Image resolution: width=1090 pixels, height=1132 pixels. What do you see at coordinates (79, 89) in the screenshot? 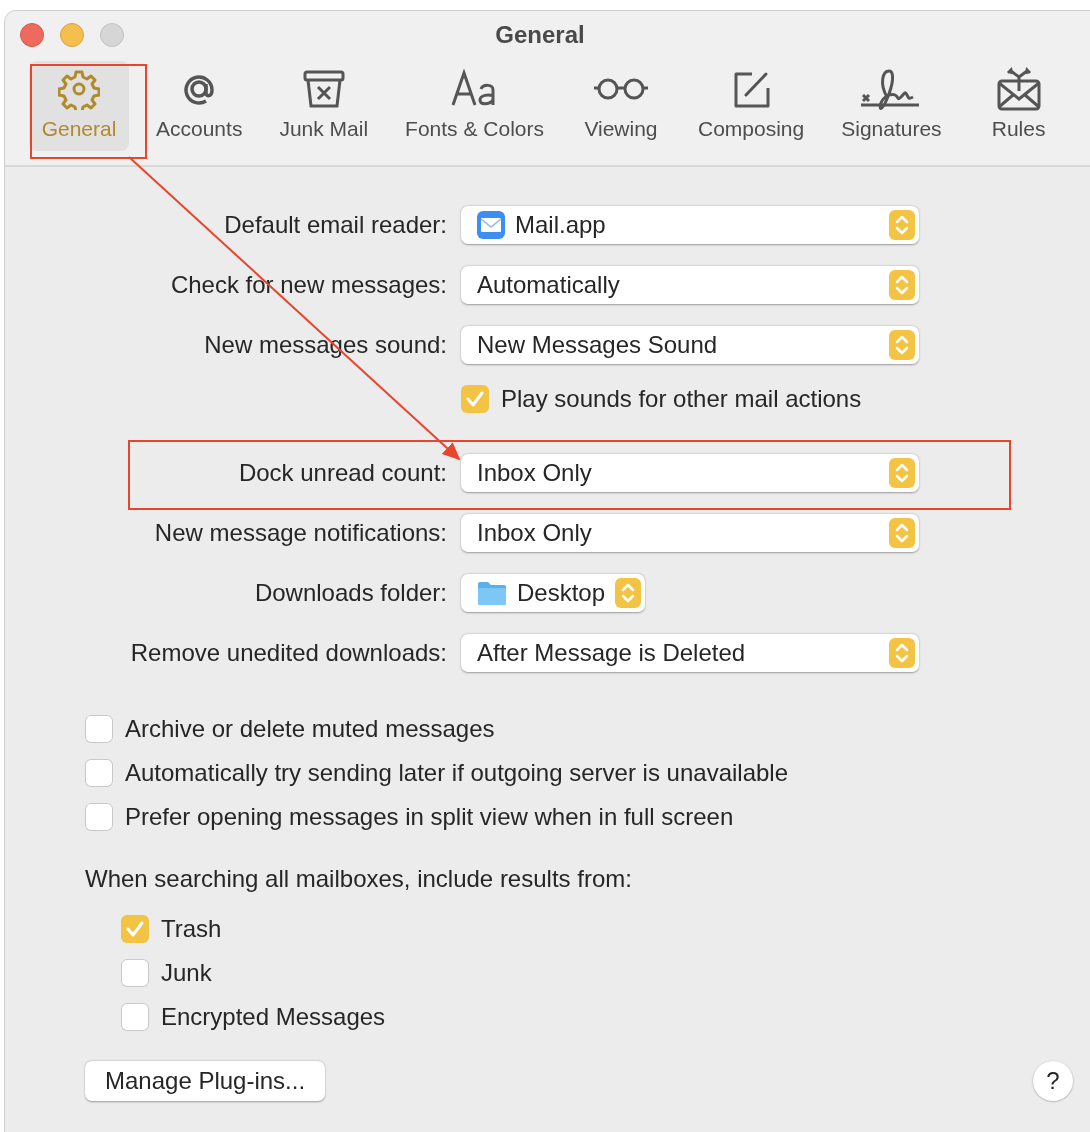
I see `gear-icon` at bounding box center [79, 89].